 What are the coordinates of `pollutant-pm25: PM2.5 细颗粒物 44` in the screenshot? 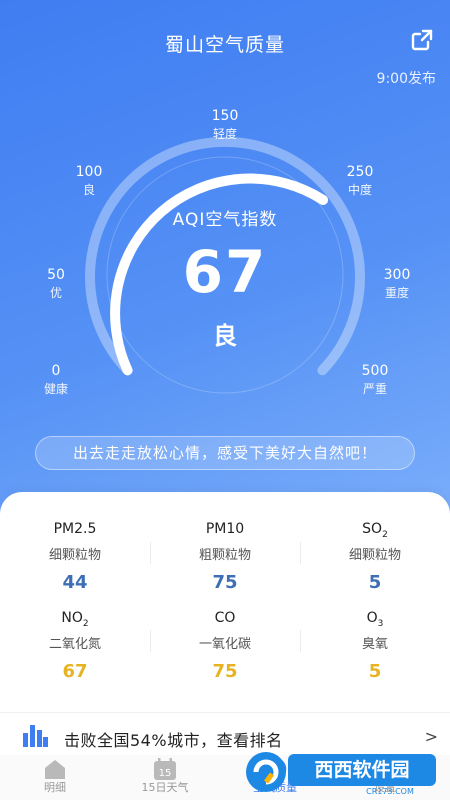 It's located at (75, 558).